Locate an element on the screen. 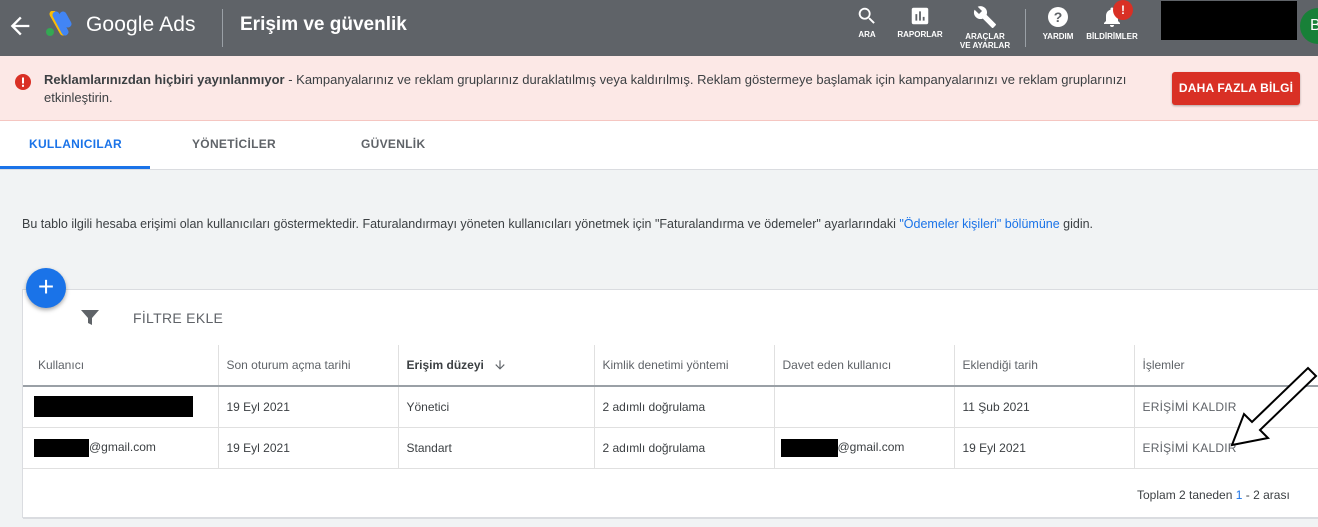 This screenshot has width=1318, height=527. help-button: ? YARDIM is located at coordinates (1058, 23).